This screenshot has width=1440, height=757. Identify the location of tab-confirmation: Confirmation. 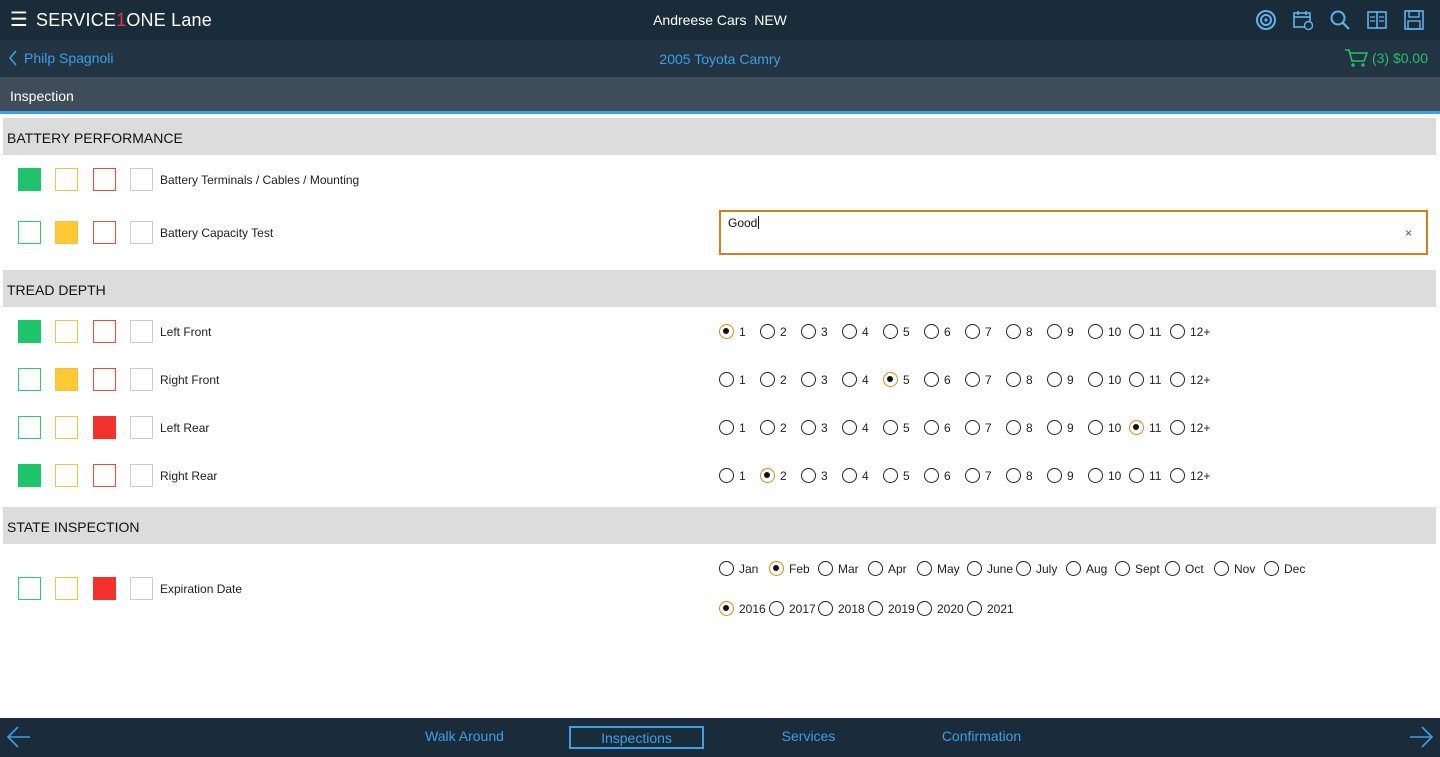
(981, 737).